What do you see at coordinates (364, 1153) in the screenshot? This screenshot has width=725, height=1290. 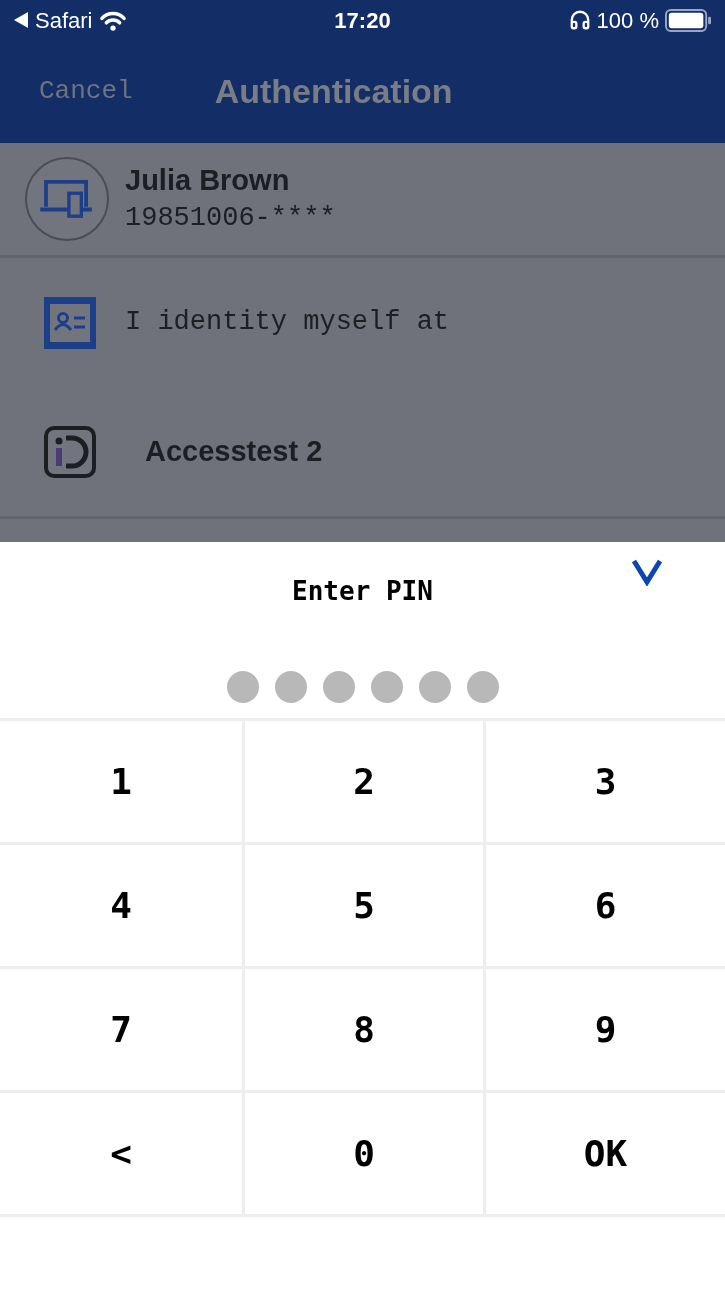 I see `keypad-key: 0` at bounding box center [364, 1153].